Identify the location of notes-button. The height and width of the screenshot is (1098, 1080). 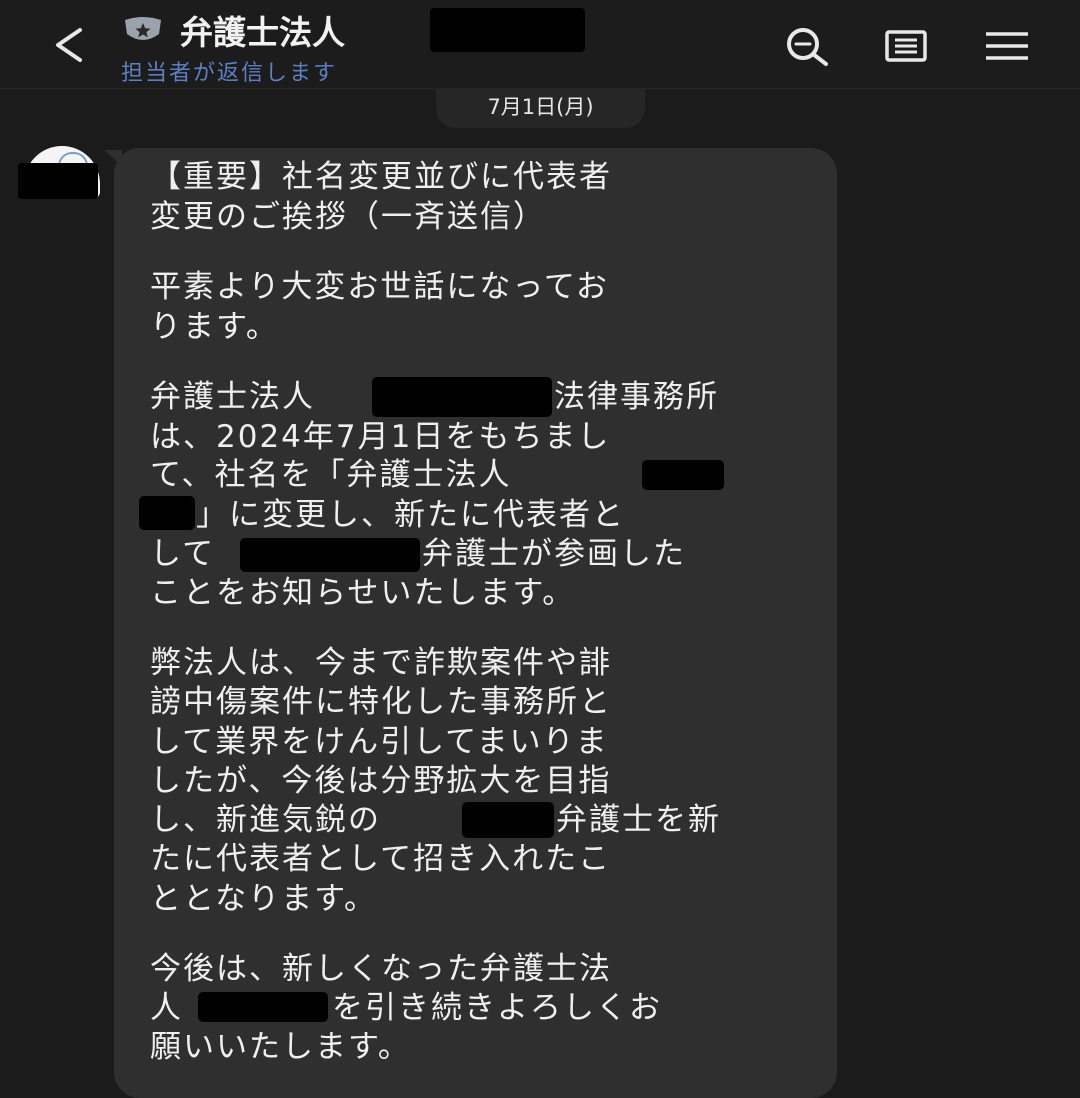
(907, 46).